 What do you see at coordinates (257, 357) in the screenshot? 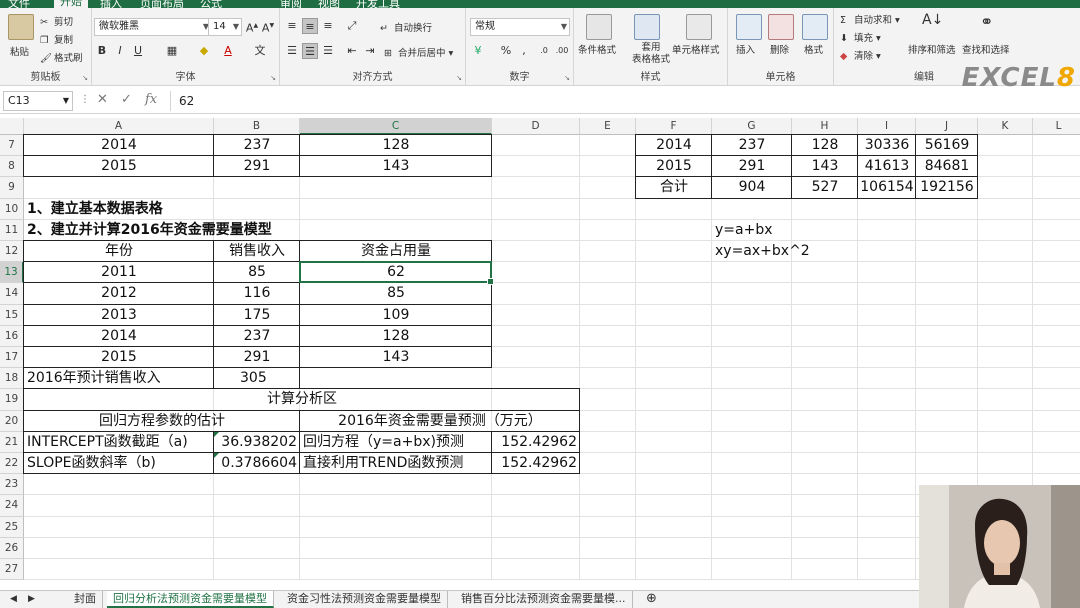
I see `cell-B17: 291` at bounding box center [257, 357].